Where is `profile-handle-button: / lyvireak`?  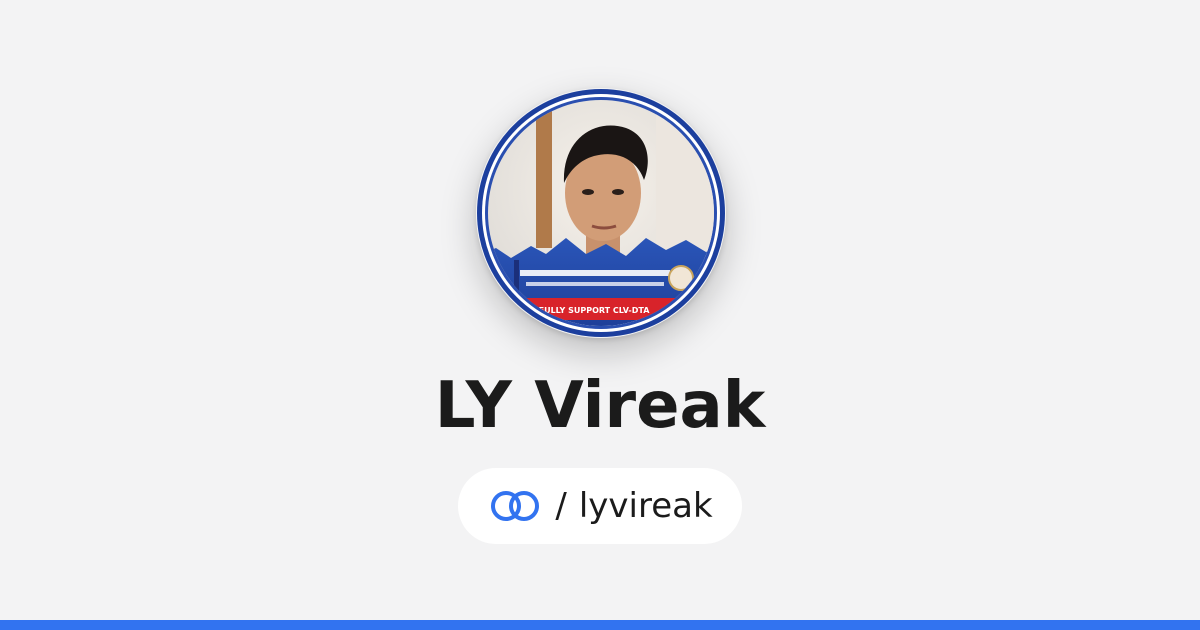
profile-handle-button: / lyvireak is located at coordinates (600, 506).